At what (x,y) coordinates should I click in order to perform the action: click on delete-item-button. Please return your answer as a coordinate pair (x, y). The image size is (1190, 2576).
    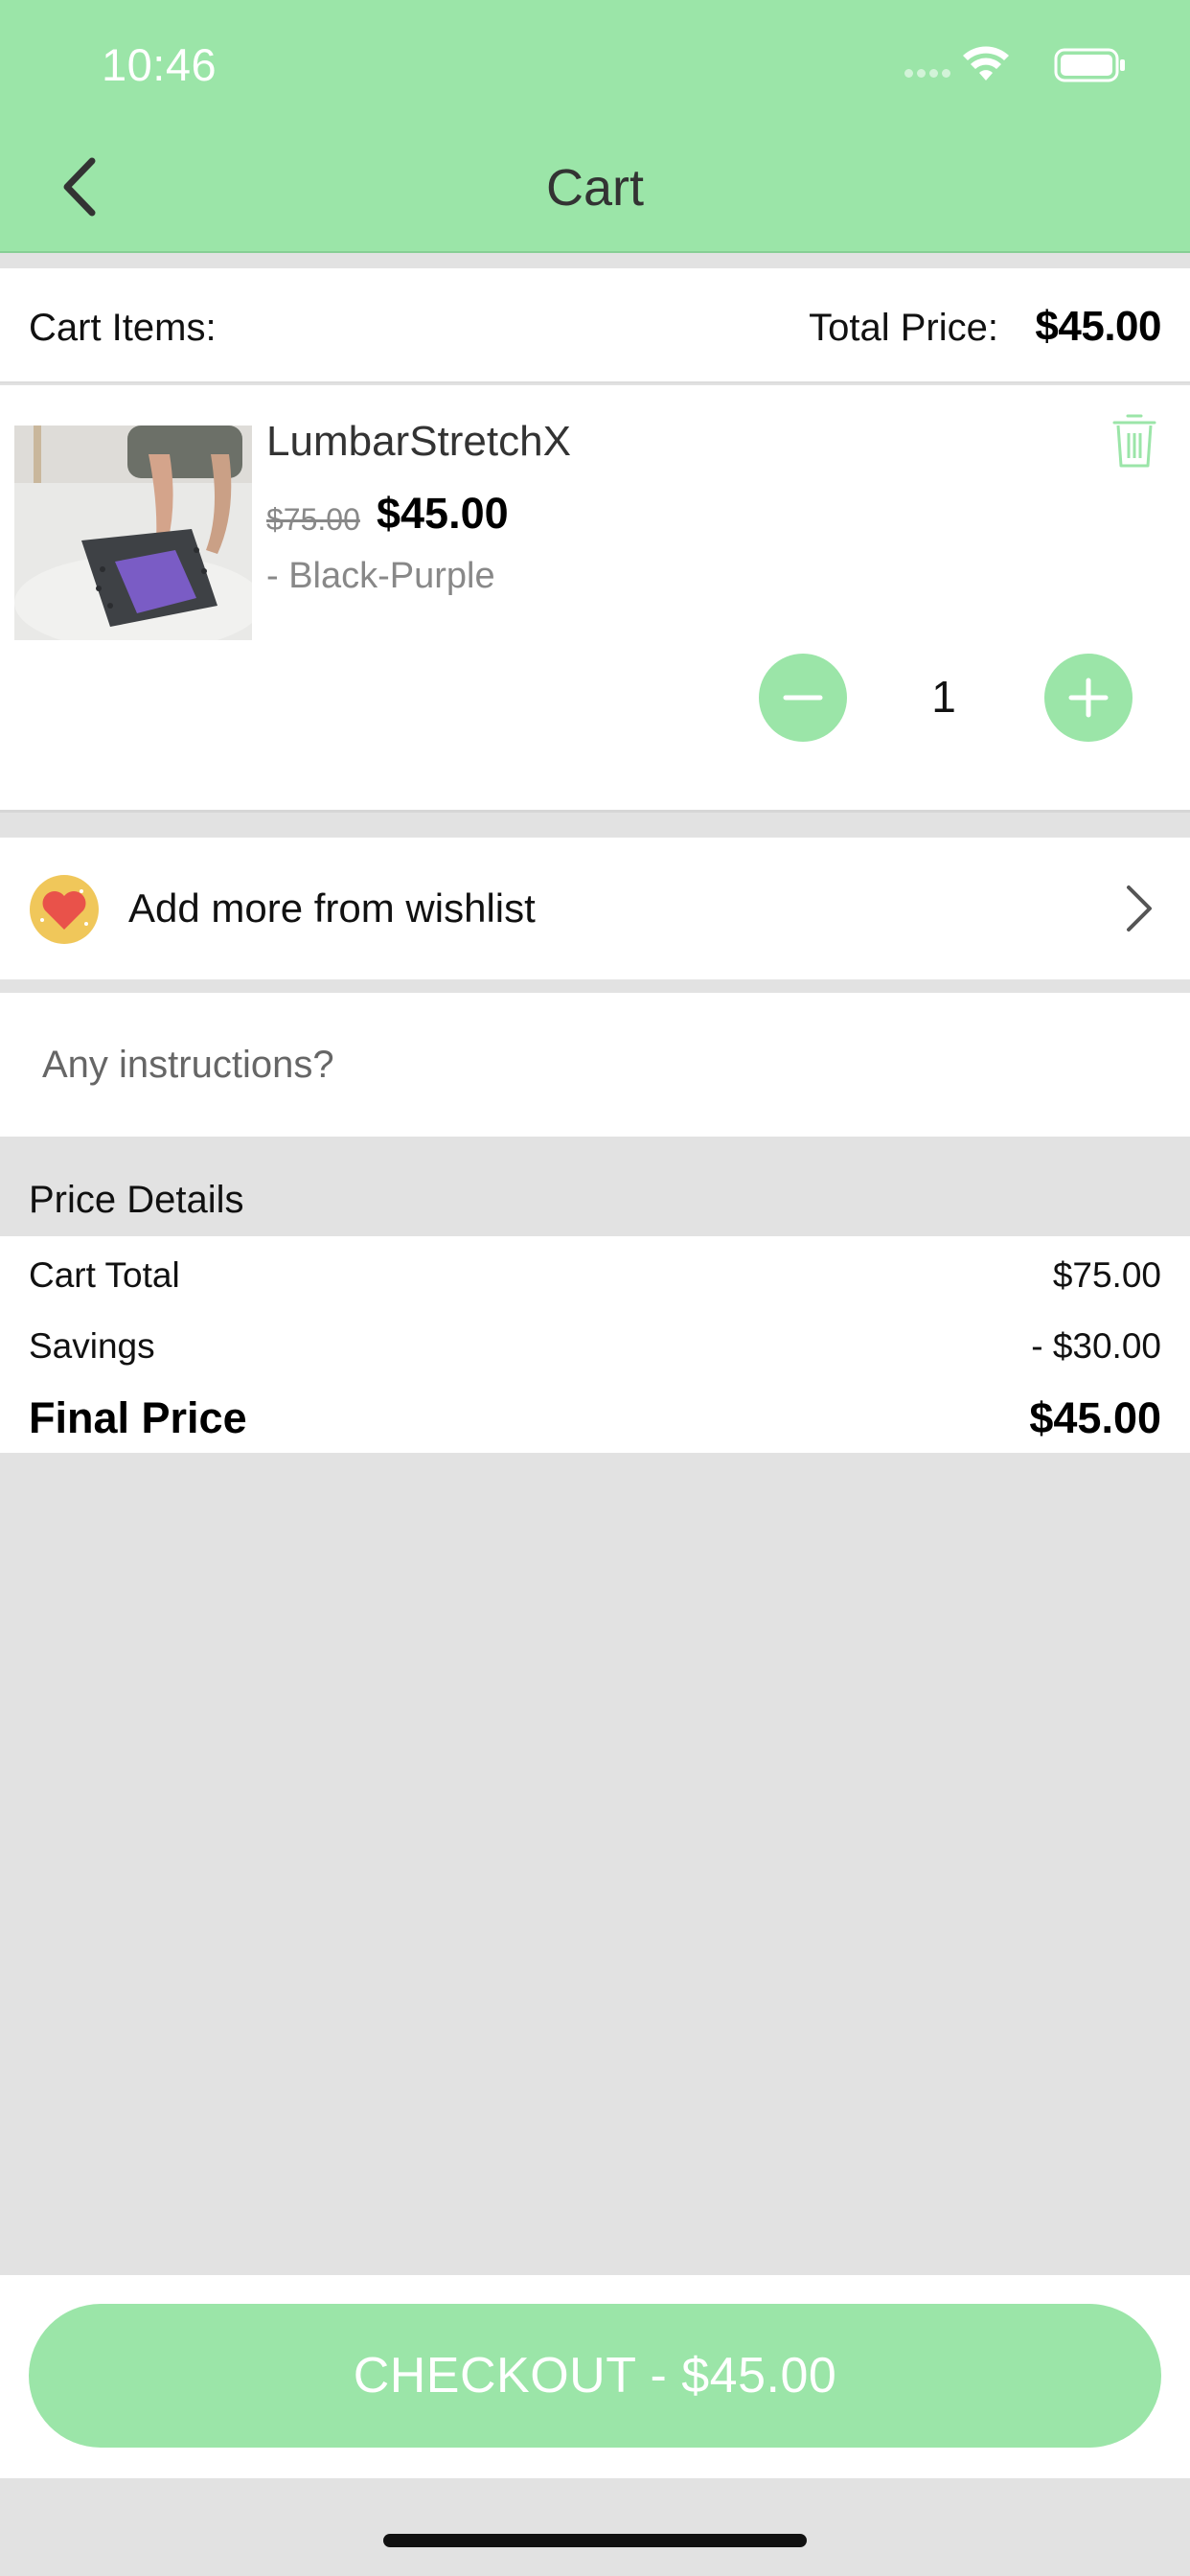
    Looking at the image, I should click on (1134, 441).